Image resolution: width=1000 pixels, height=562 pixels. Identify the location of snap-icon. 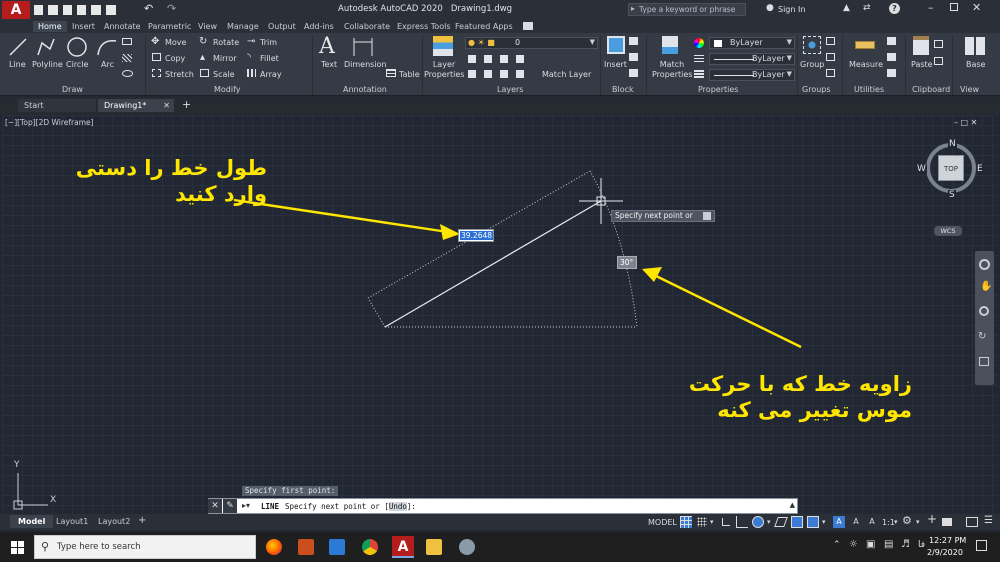
(702, 522).